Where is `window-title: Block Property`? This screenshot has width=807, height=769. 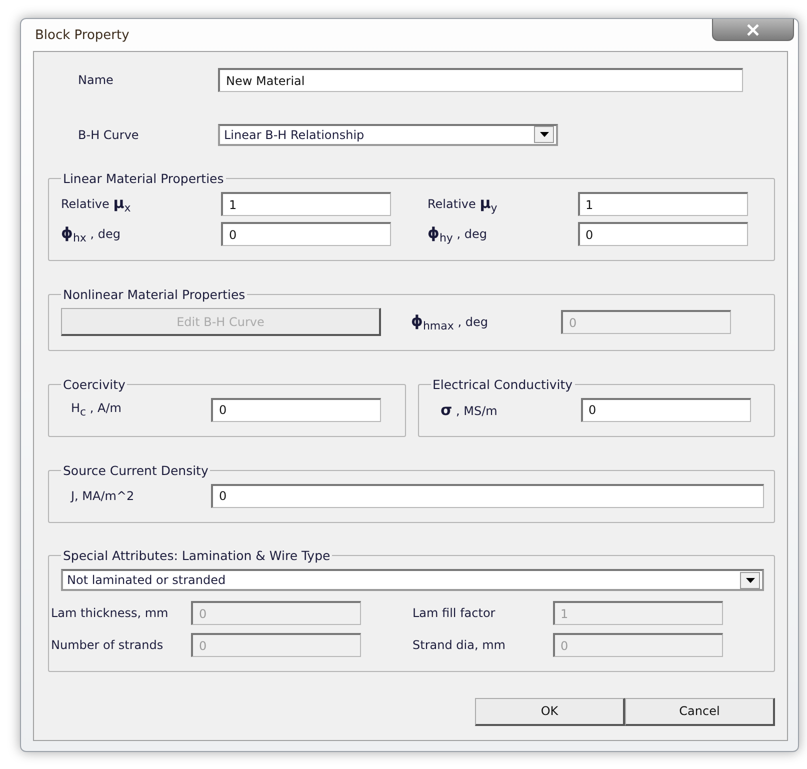
window-title: Block Property is located at coordinates (82, 35).